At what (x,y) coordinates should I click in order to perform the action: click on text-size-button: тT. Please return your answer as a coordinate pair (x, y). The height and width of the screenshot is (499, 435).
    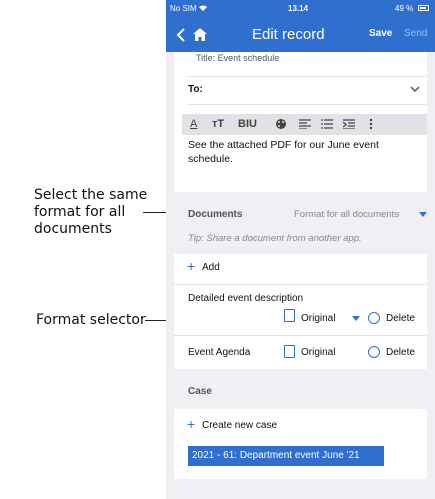
    Looking at the image, I should click on (218, 124).